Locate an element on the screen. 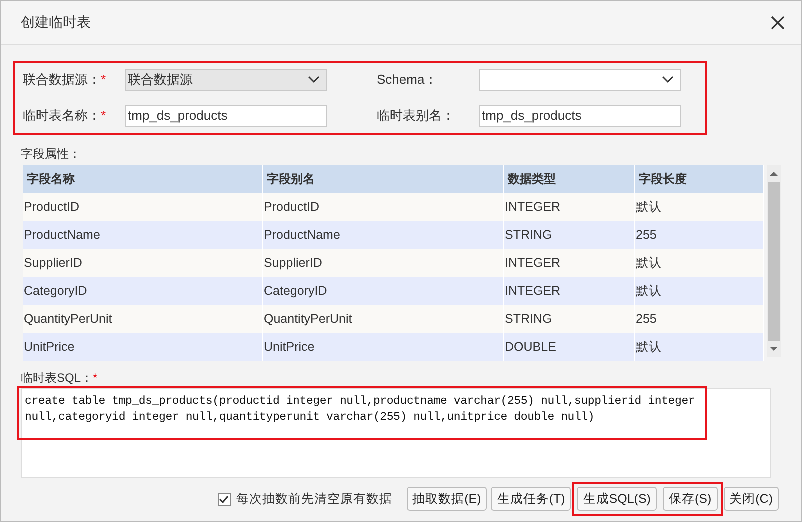  column-header: 数据类型 is located at coordinates (569, 179).